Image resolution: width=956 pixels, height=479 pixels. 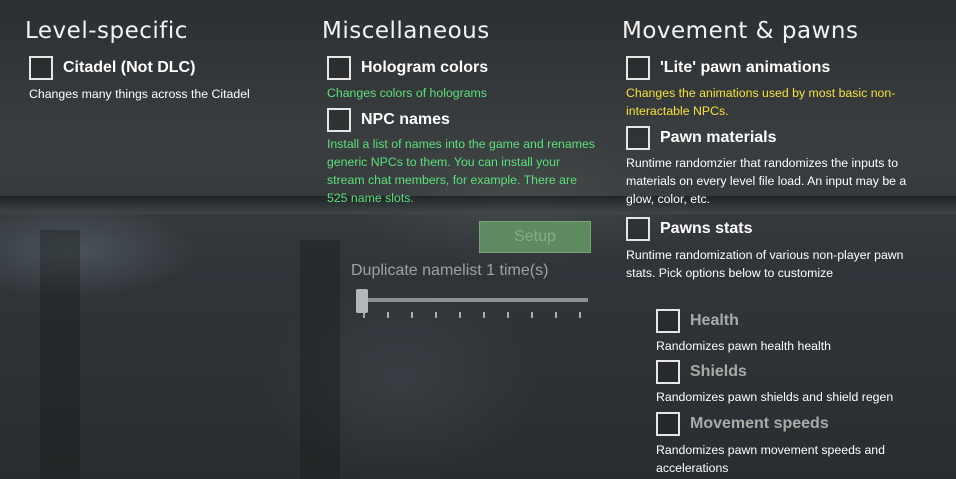 I want to click on movement-speeds-label: Movement speeds, so click(x=759, y=423).